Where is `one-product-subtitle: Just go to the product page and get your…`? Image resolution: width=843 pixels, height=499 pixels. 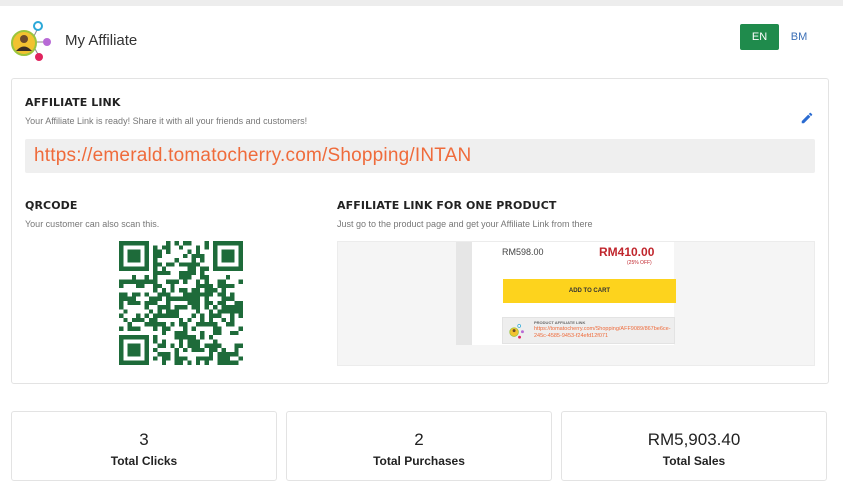 one-product-subtitle: Just go to the product page and get your… is located at coordinates (465, 224).